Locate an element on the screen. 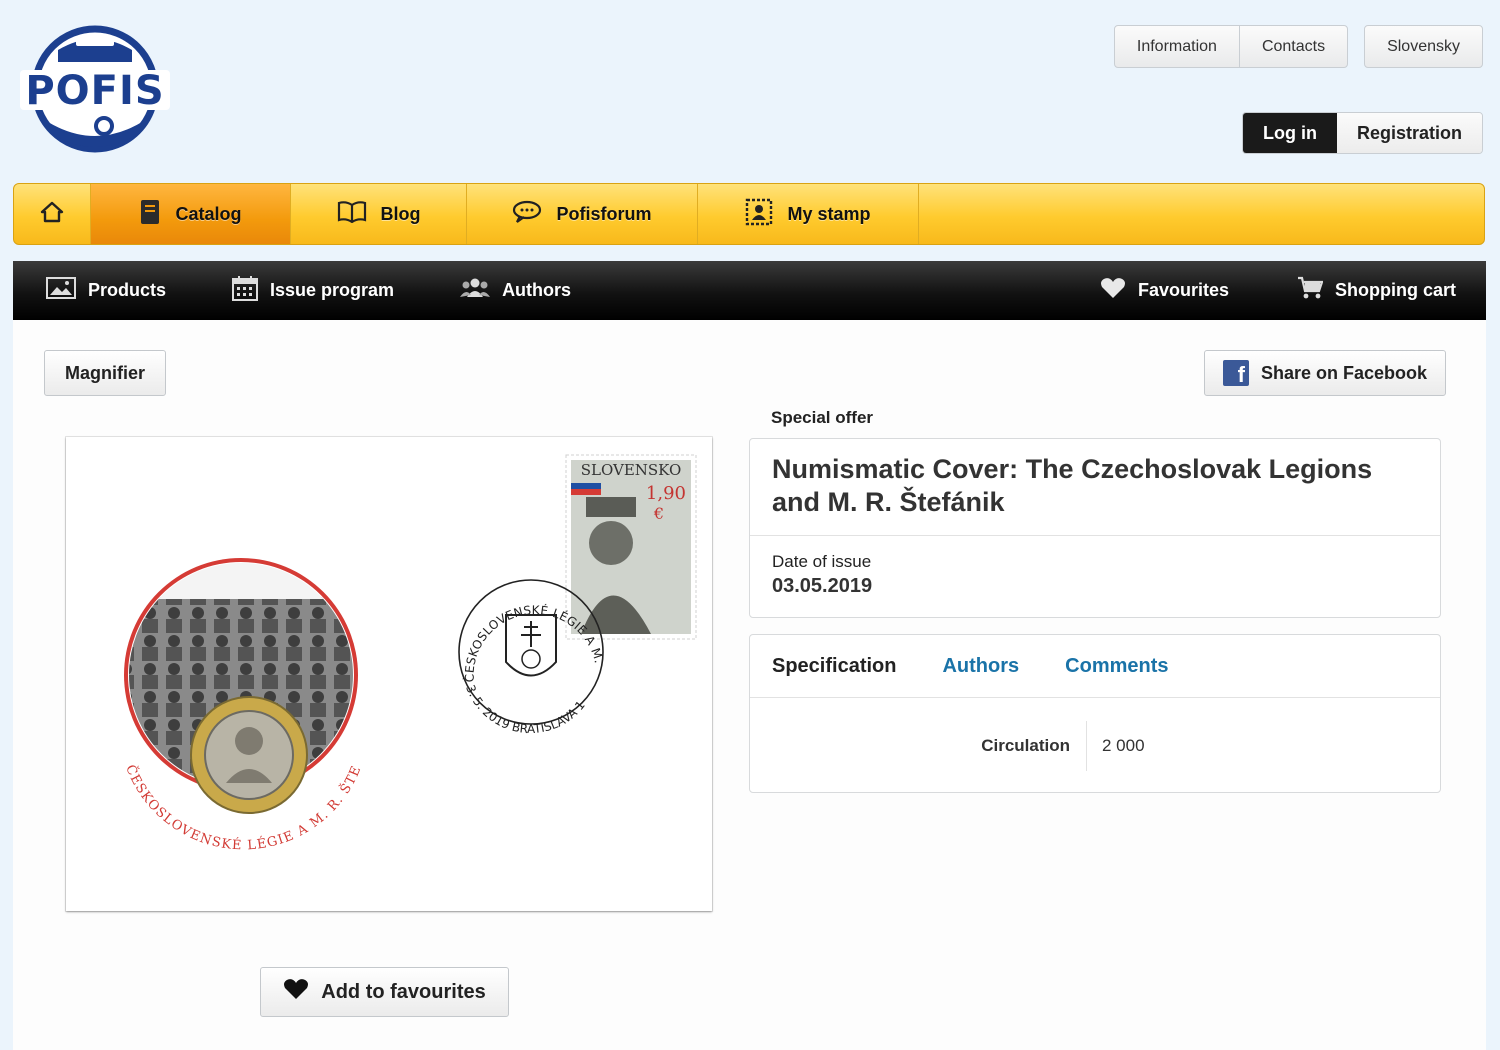 Image resolution: width=1500 pixels, height=1050 pixels. logo-text: POFIS is located at coordinates (94, 91).